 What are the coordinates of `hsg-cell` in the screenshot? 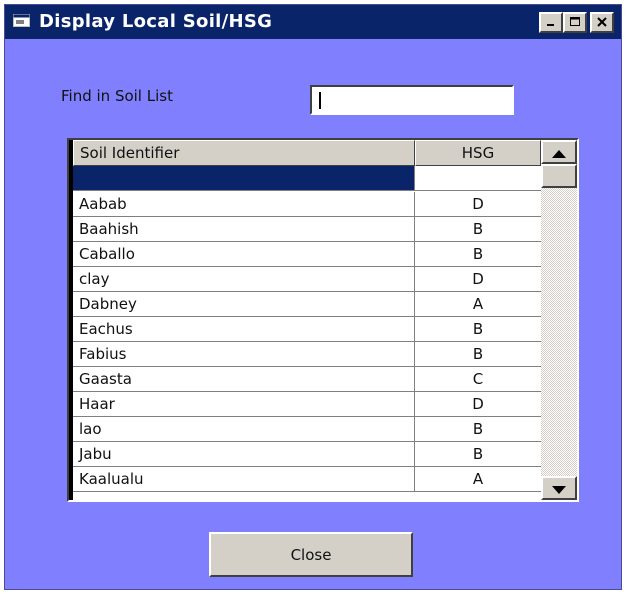 It's located at (478, 178).